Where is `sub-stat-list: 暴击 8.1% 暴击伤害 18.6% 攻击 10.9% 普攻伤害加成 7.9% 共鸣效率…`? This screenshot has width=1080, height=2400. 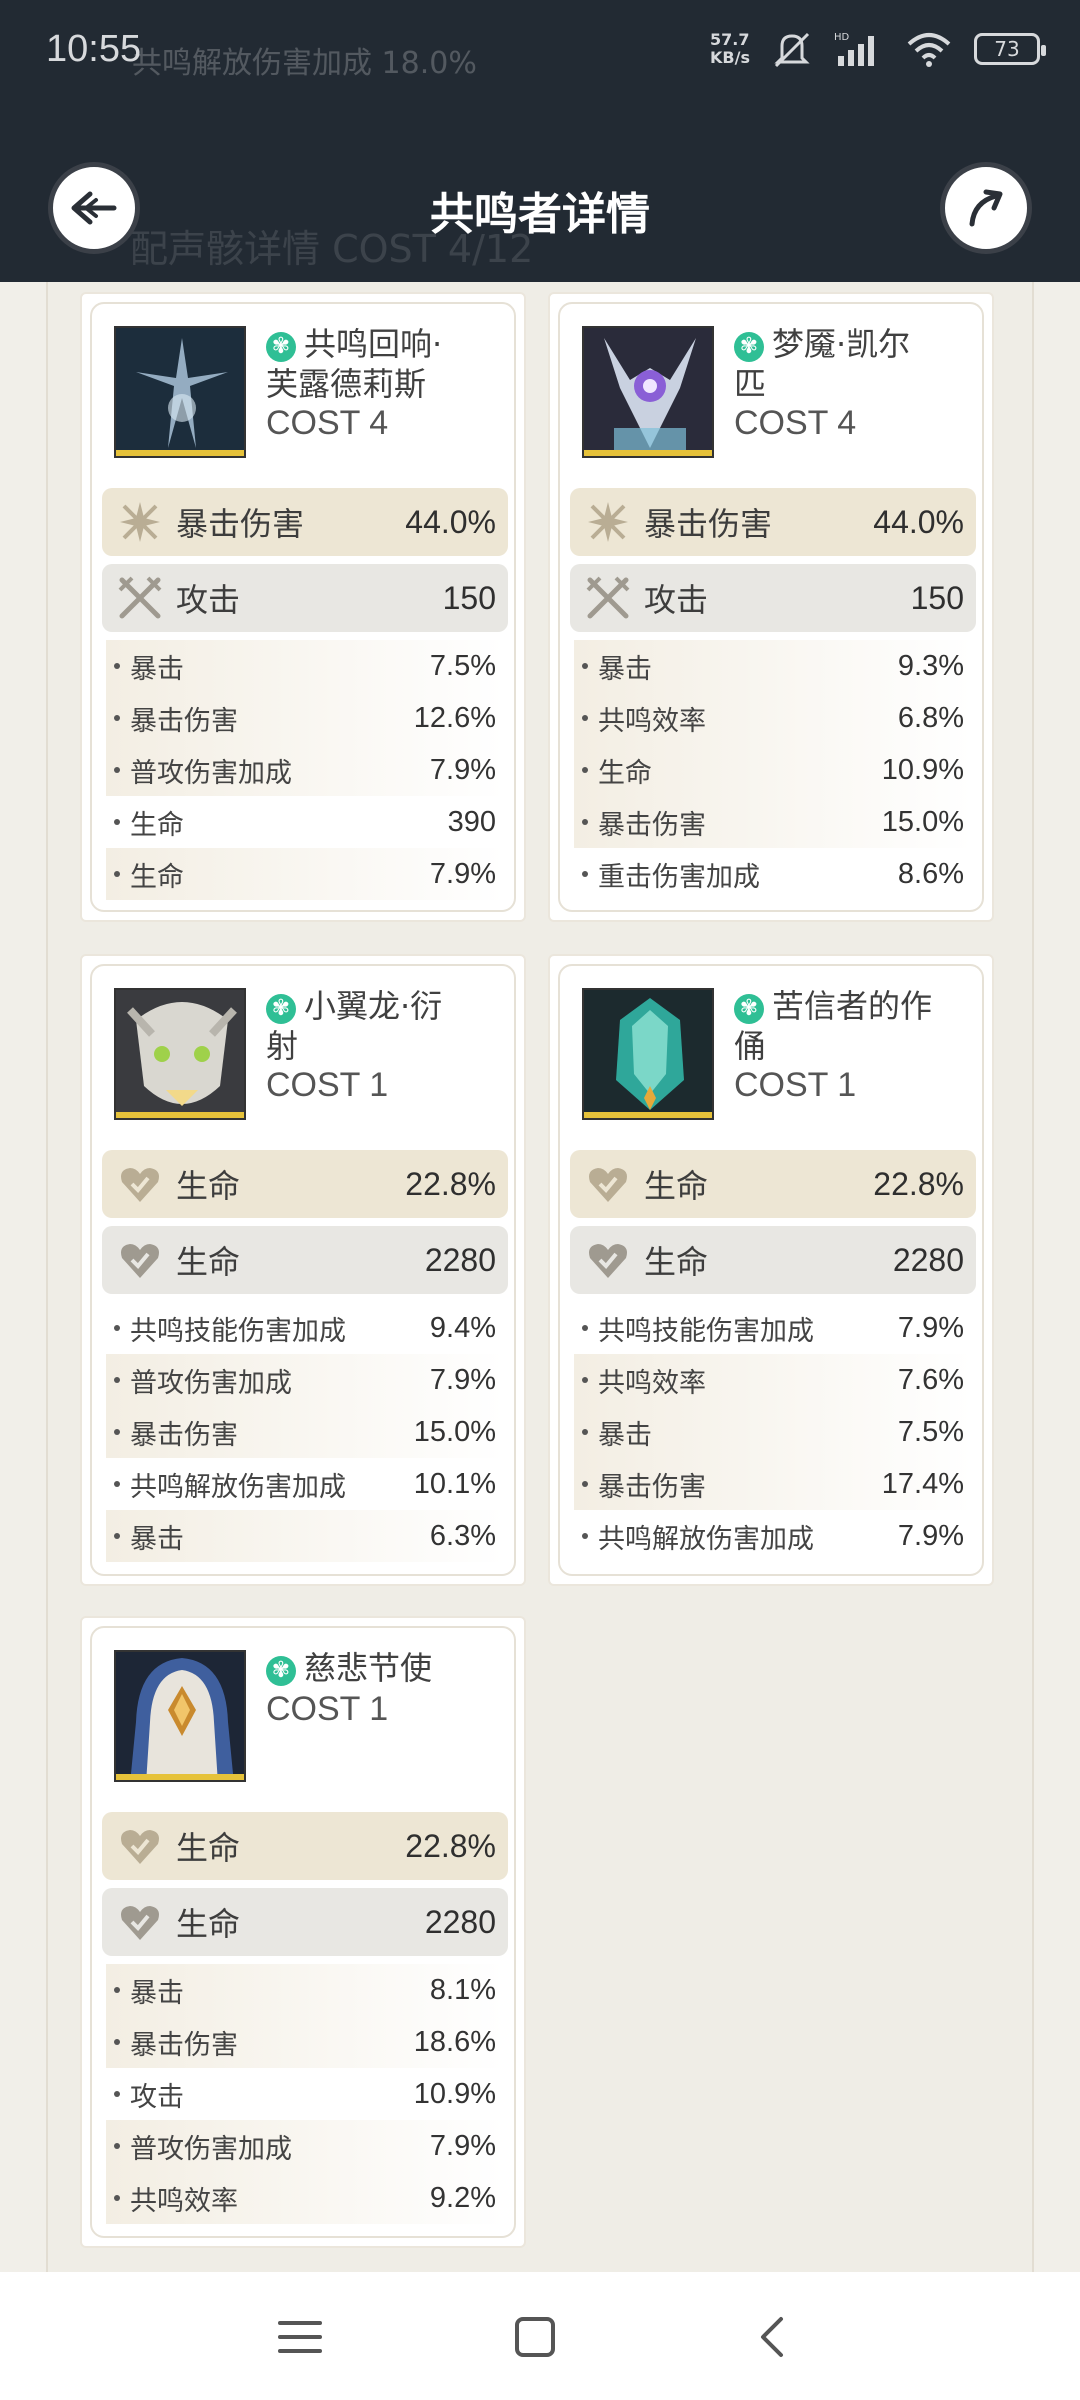
sub-stat-list: 暴击 8.1% 暴击伤害 18.6% 攻击 10.9% 普攻伤害加成 7.9% 共鸣效率… is located at coordinates (305, 2094).